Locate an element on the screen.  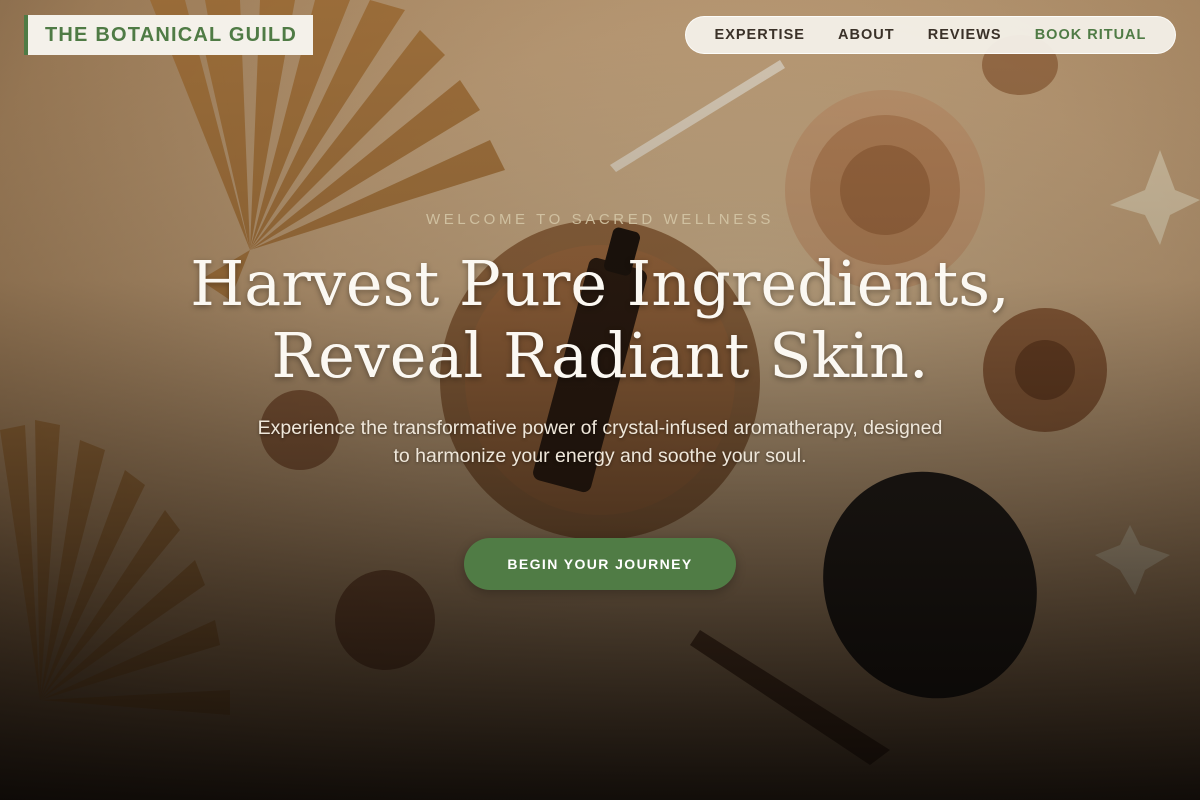
hero-headline-line1: Harvest Pure Ingredients, is located at coordinates (600, 283).